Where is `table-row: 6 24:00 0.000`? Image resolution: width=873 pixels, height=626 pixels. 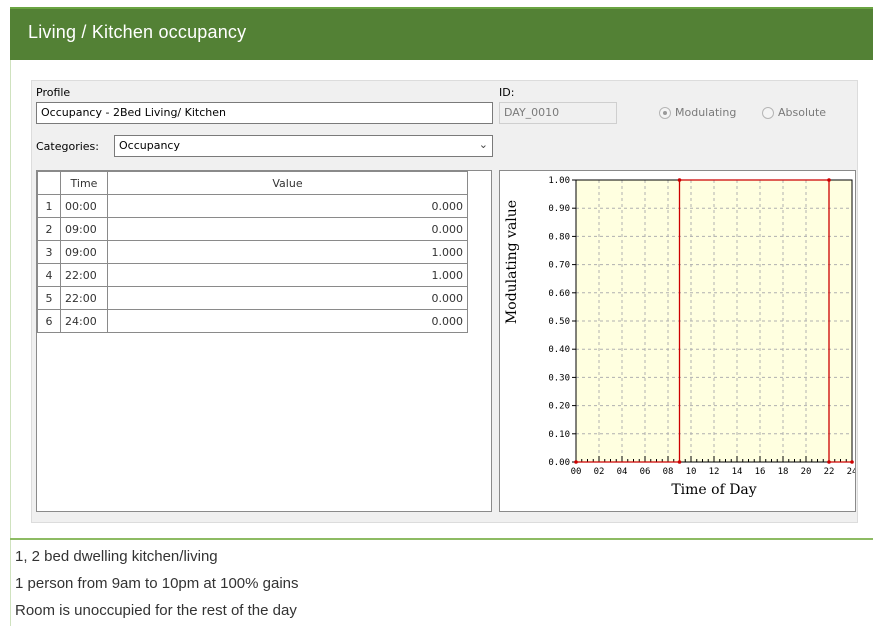 table-row: 6 24:00 0.000 is located at coordinates (252, 321).